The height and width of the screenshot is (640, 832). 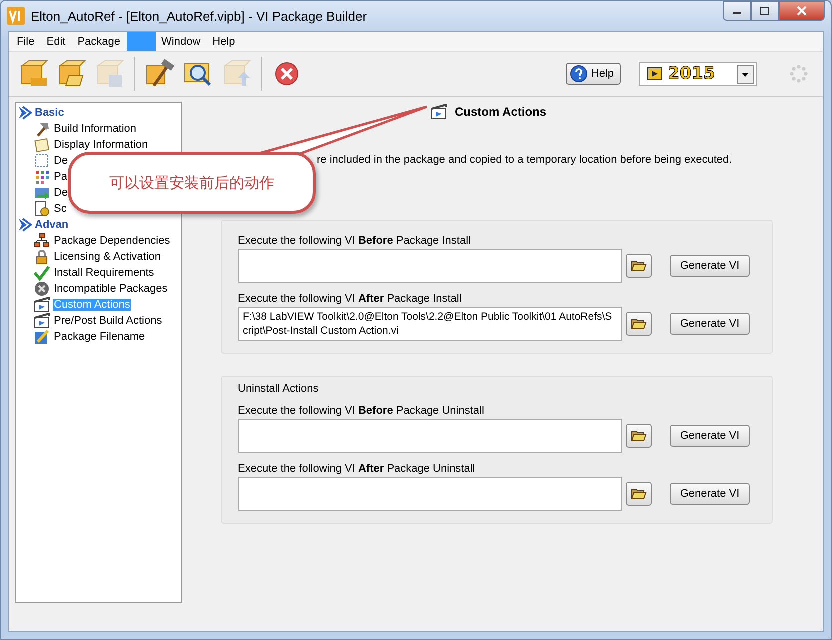 What do you see at coordinates (42, 241) in the screenshot?
I see `tree-icon` at bounding box center [42, 241].